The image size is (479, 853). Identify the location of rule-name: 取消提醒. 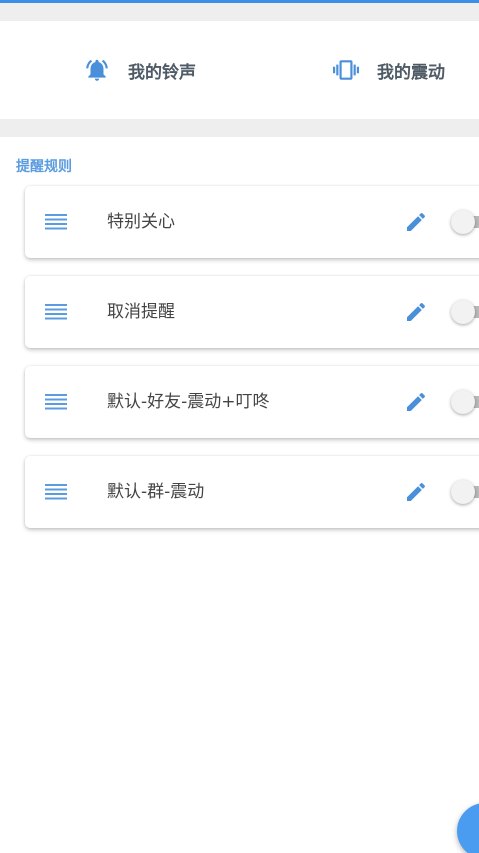
(141, 312).